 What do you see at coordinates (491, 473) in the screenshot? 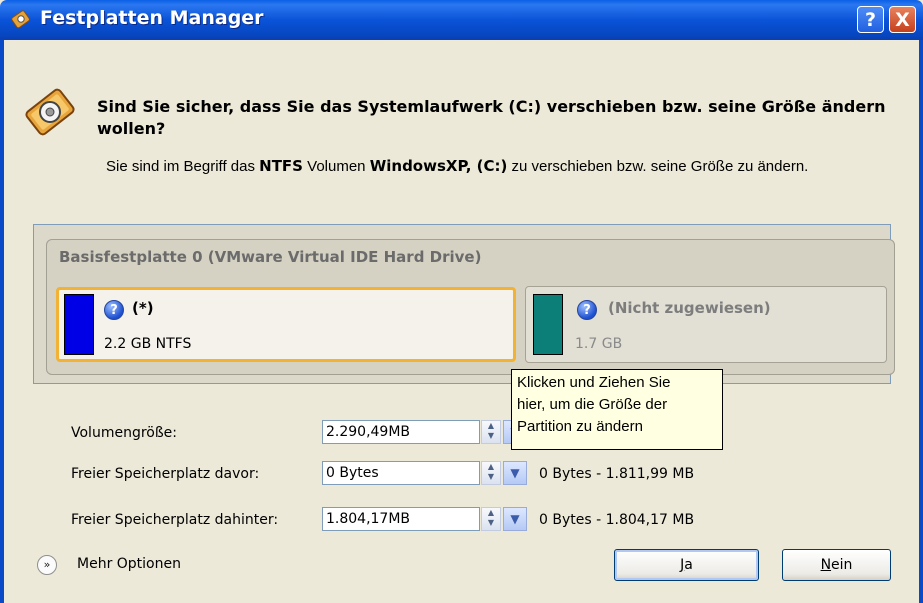
I see `free-before-spinner: ▲ ▼` at bounding box center [491, 473].